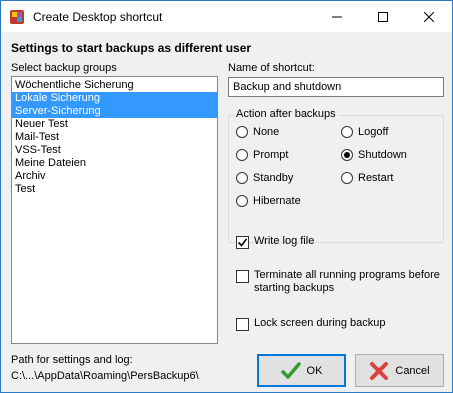 Image resolution: width=453 pixels, height=393 pixels. Describe the element at coordinates (347, 178) in the screenshot. I see `radio-restart-circle` at that location.